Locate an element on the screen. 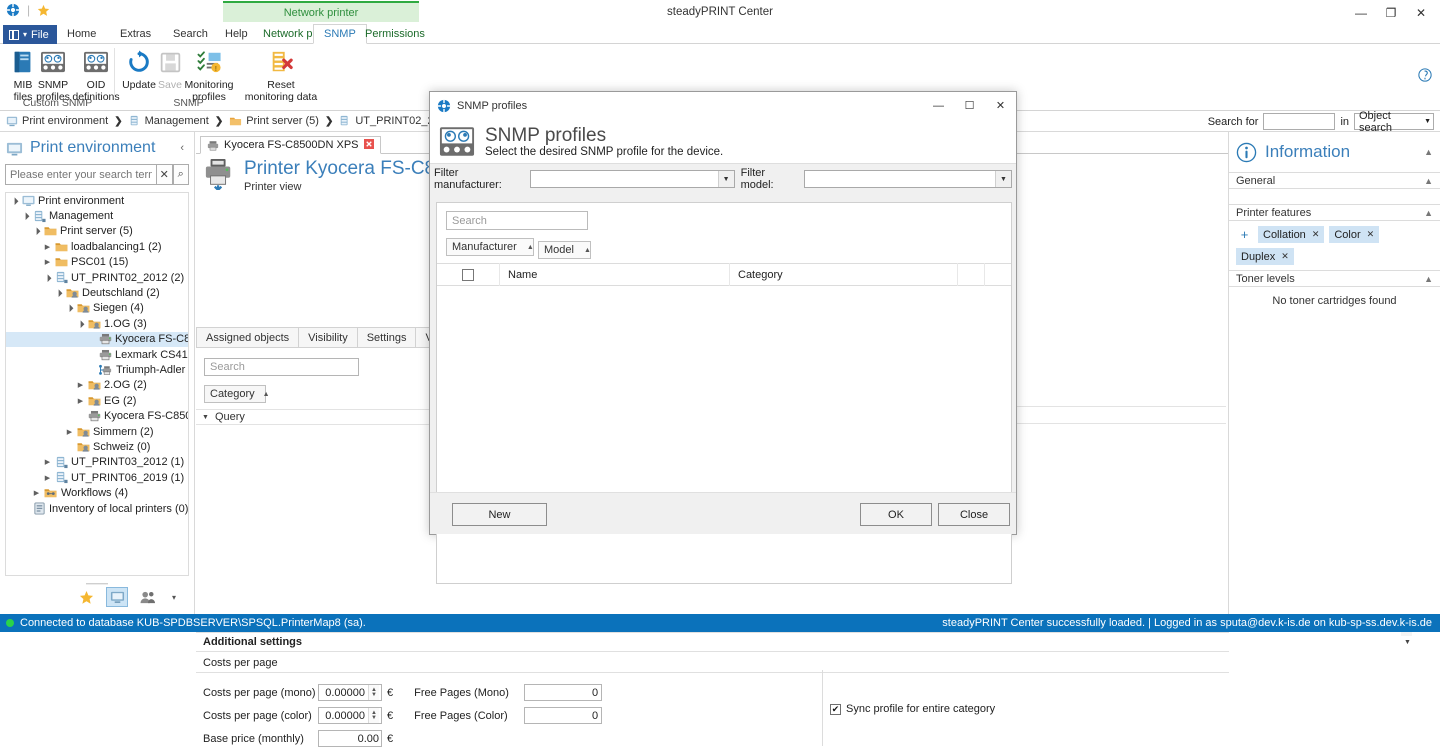  breadcrumb-item-management: Management is located at coordinates (169, 121).